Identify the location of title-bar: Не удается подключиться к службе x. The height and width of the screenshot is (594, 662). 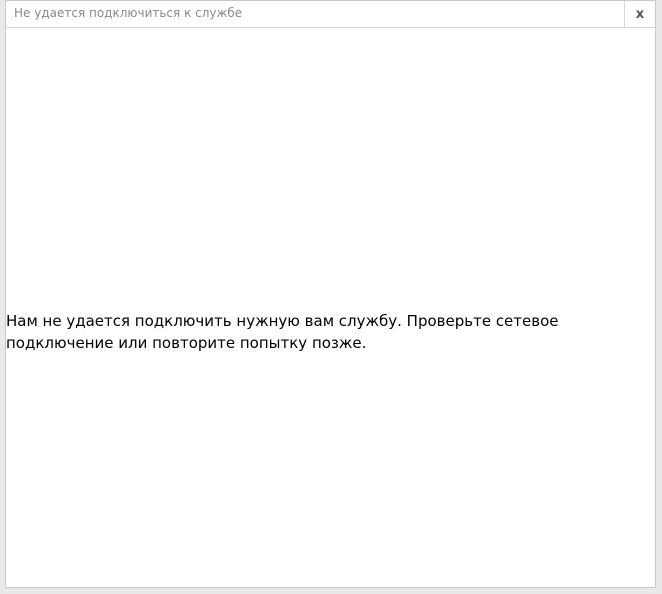
(330, 14).